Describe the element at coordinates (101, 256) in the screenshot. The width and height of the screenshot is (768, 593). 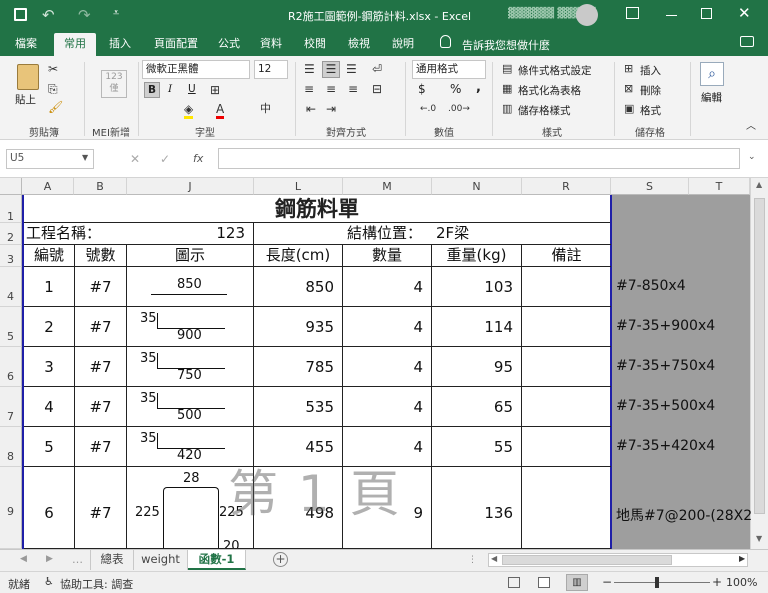
I see `header-size: 號數` at that location.